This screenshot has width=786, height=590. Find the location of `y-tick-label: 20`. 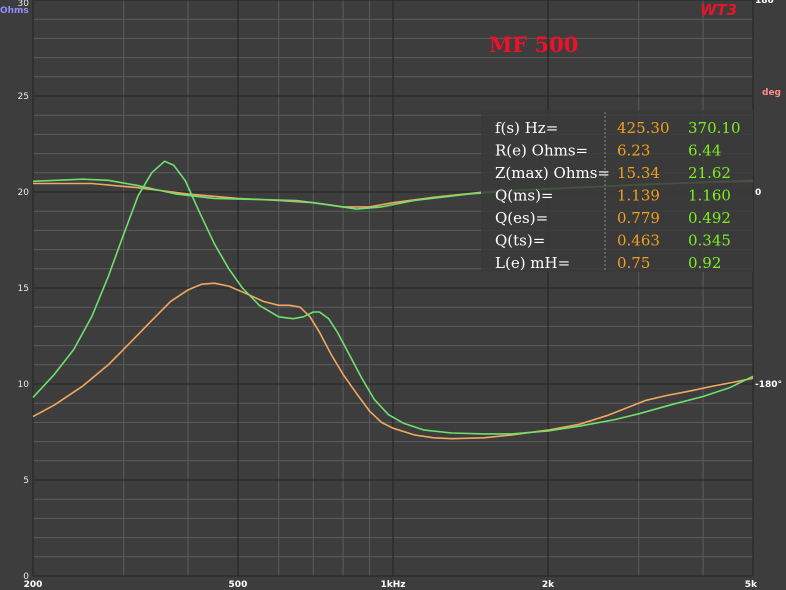

y-tick-label: 20 is located at coordinates (24, 193).